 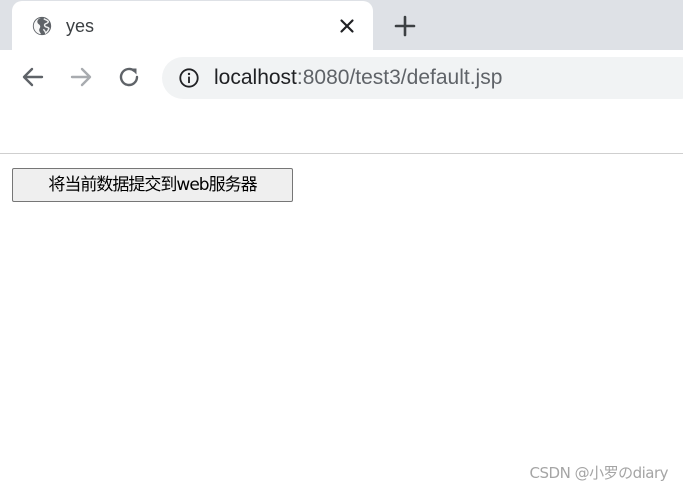 I want to click on watermark: CSDN @小罗のdiary, so click(x=599, y=473).